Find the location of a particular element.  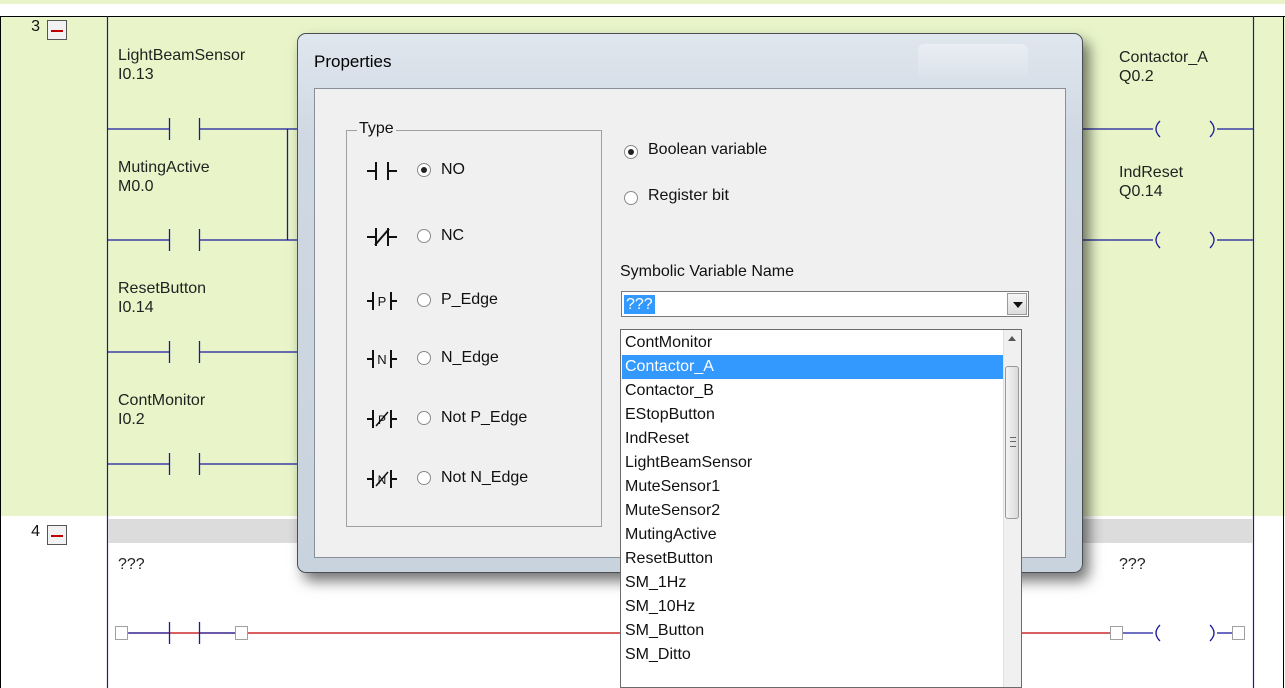

contact-p-edge-icon: P is located at coordinates (382, 301).